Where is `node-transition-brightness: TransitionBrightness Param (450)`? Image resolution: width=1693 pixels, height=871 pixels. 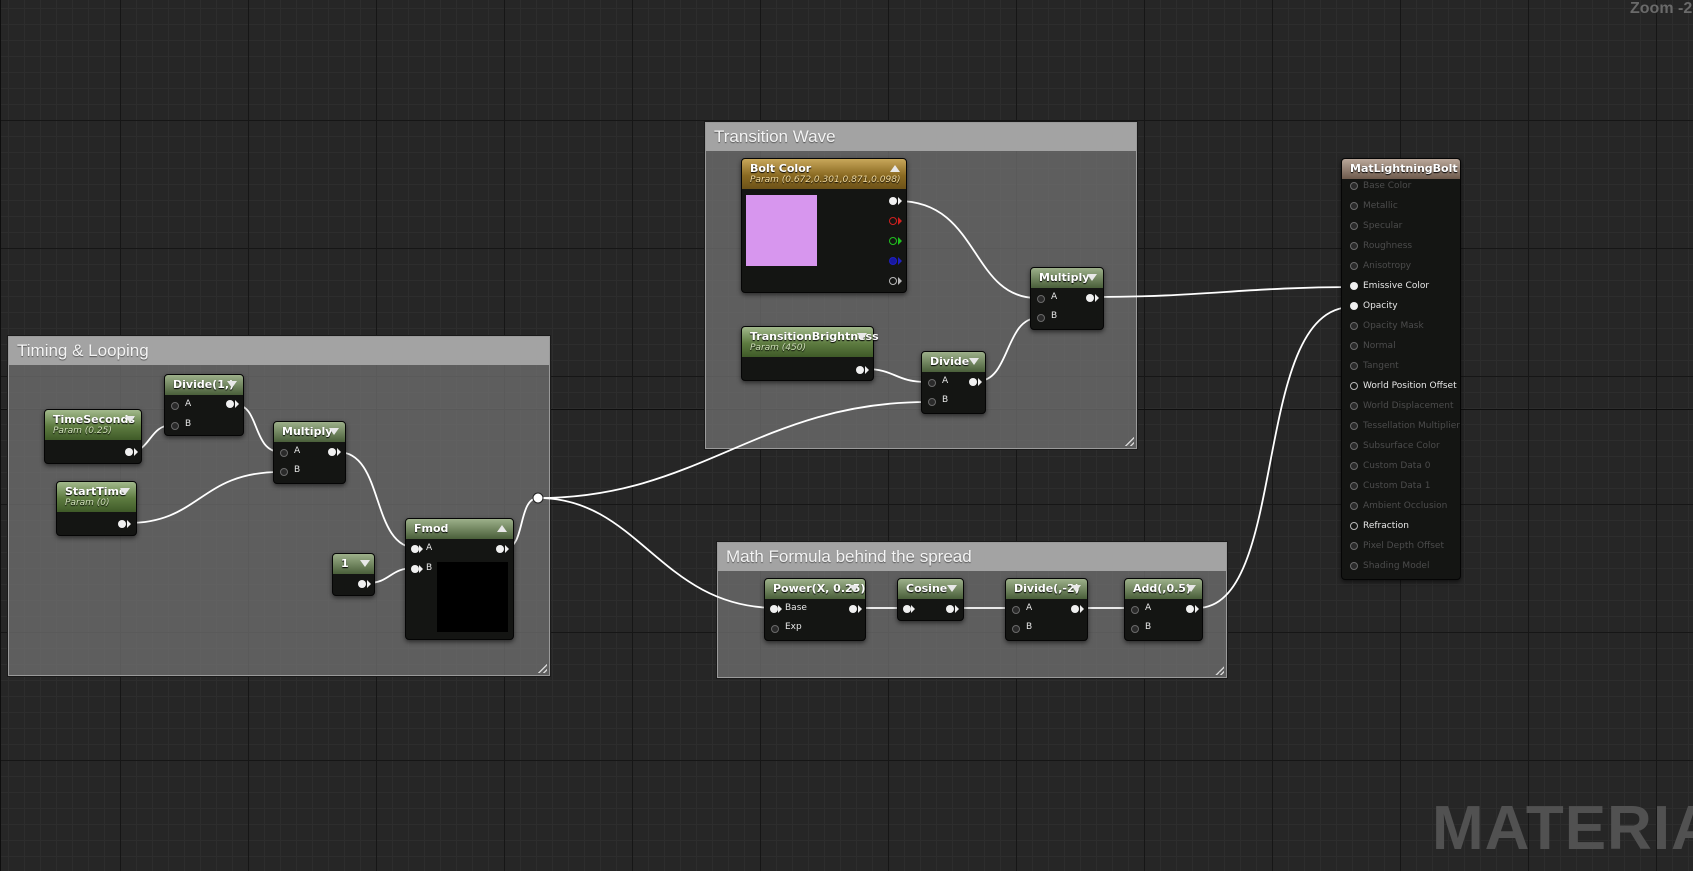
node-transition-brightness: TransitionBrightness Param (450) is located at coordinates (810, 353).